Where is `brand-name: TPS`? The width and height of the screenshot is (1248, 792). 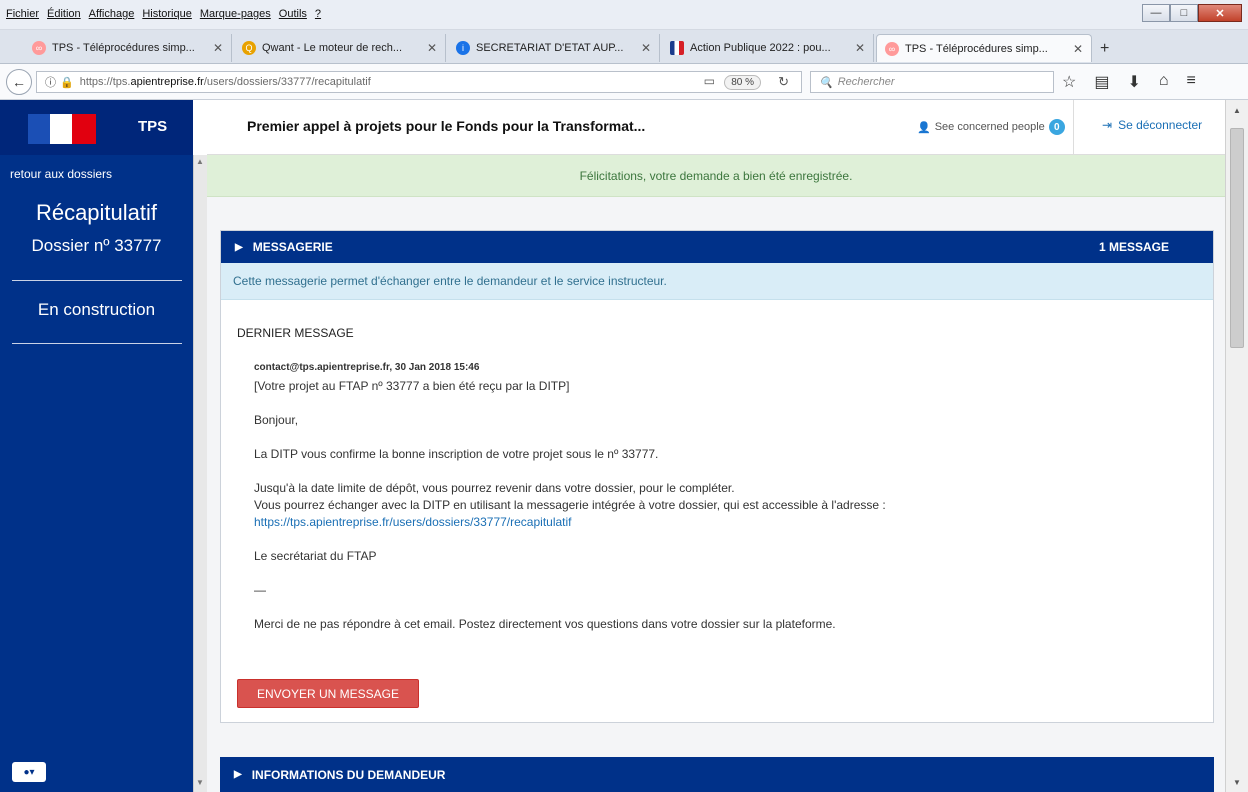
brand-name: TPS is located at coordinates (153, 126).